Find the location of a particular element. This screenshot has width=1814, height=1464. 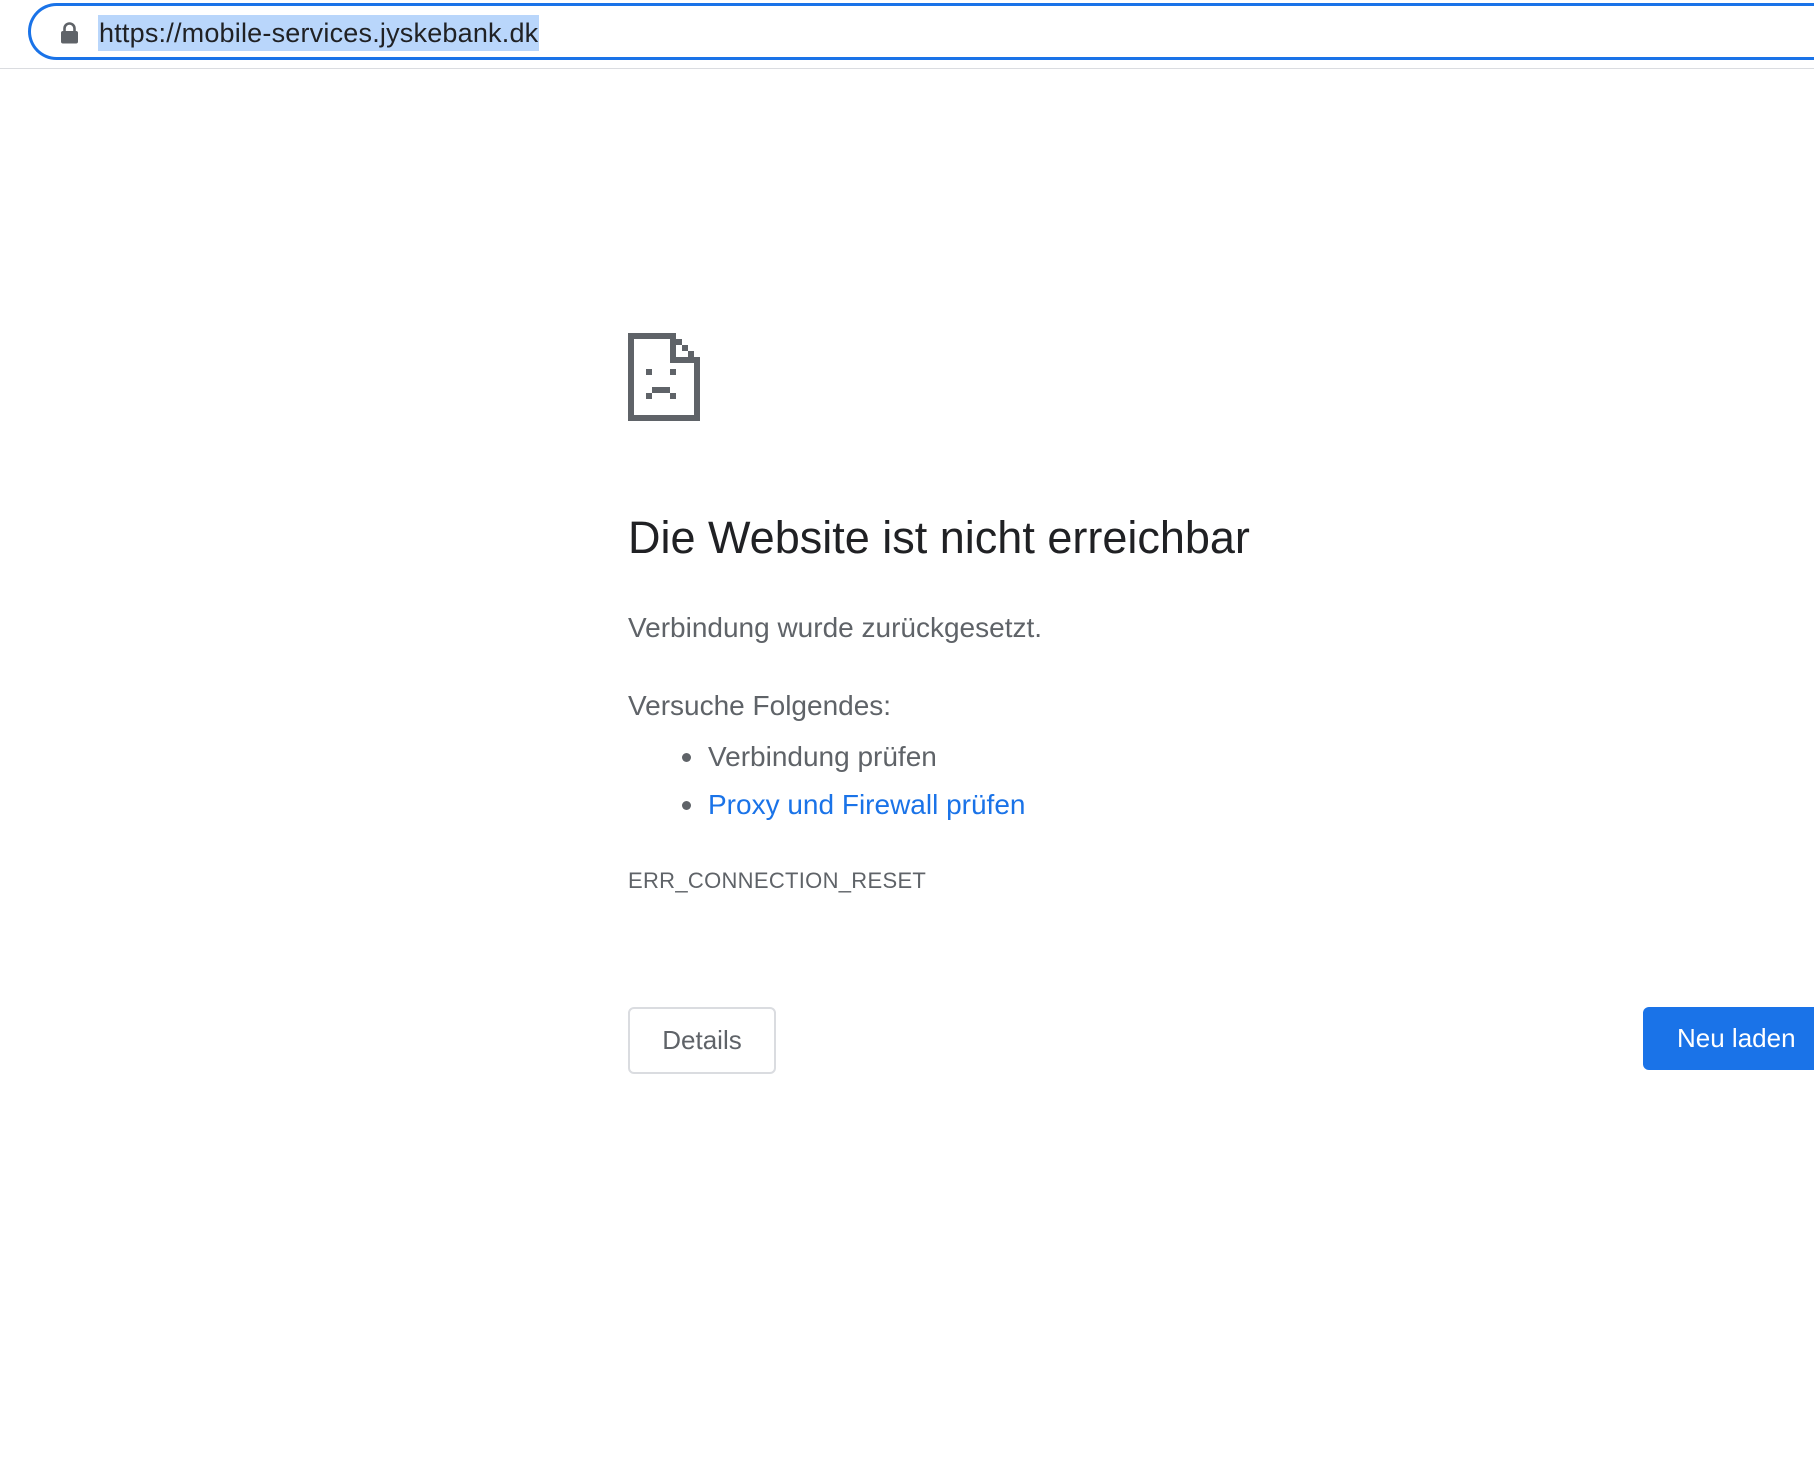

reload-button: Neu laden is located at coordinates (1728, 1038).